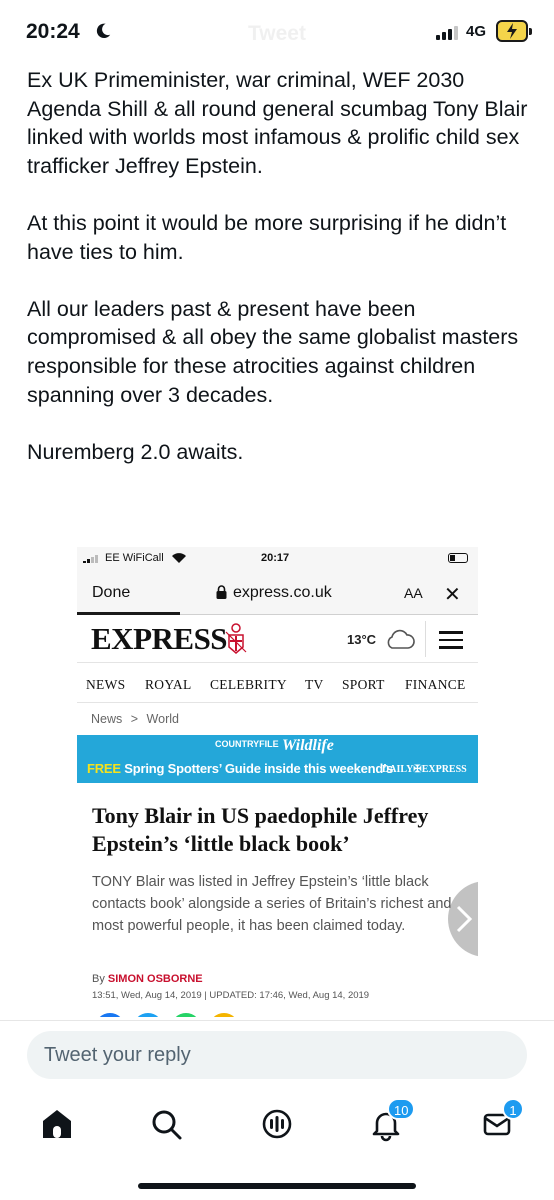  What do you see at coordinates (159, 639) in the screenshot?
I see `express-logo: EXPRESS` at bounding box center [159, 639].